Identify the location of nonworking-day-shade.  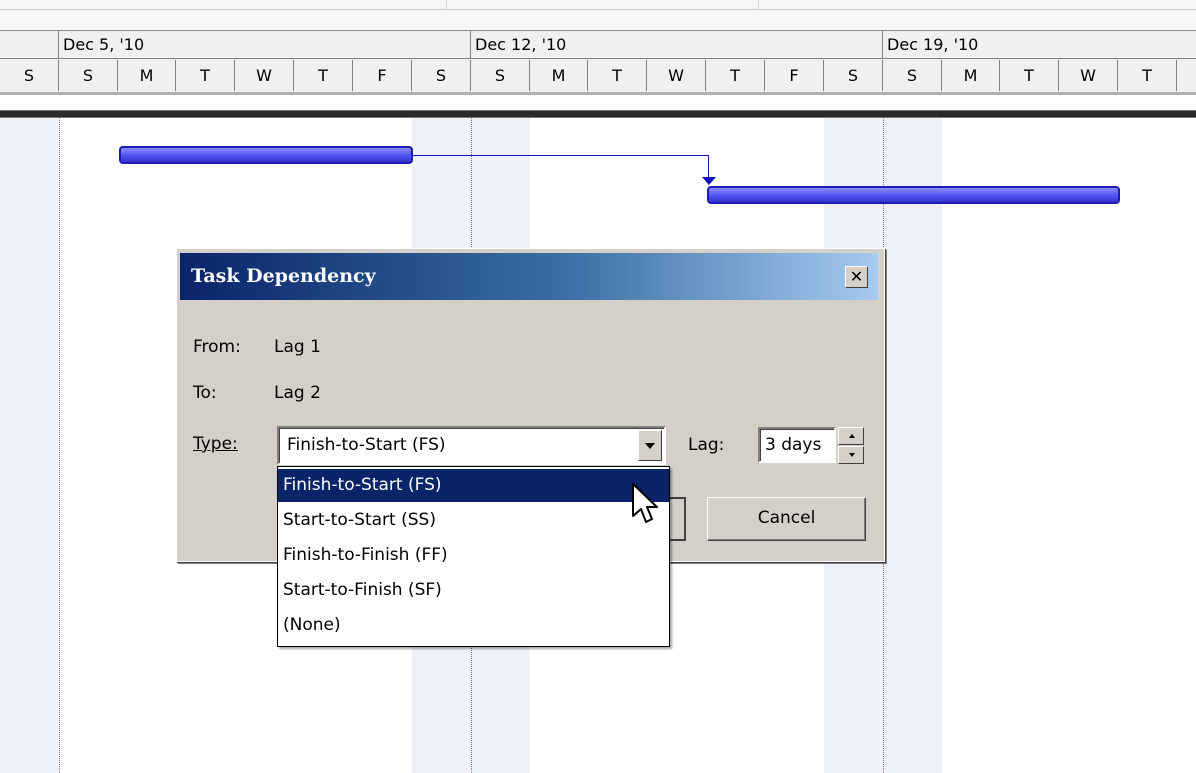
(29, 445).